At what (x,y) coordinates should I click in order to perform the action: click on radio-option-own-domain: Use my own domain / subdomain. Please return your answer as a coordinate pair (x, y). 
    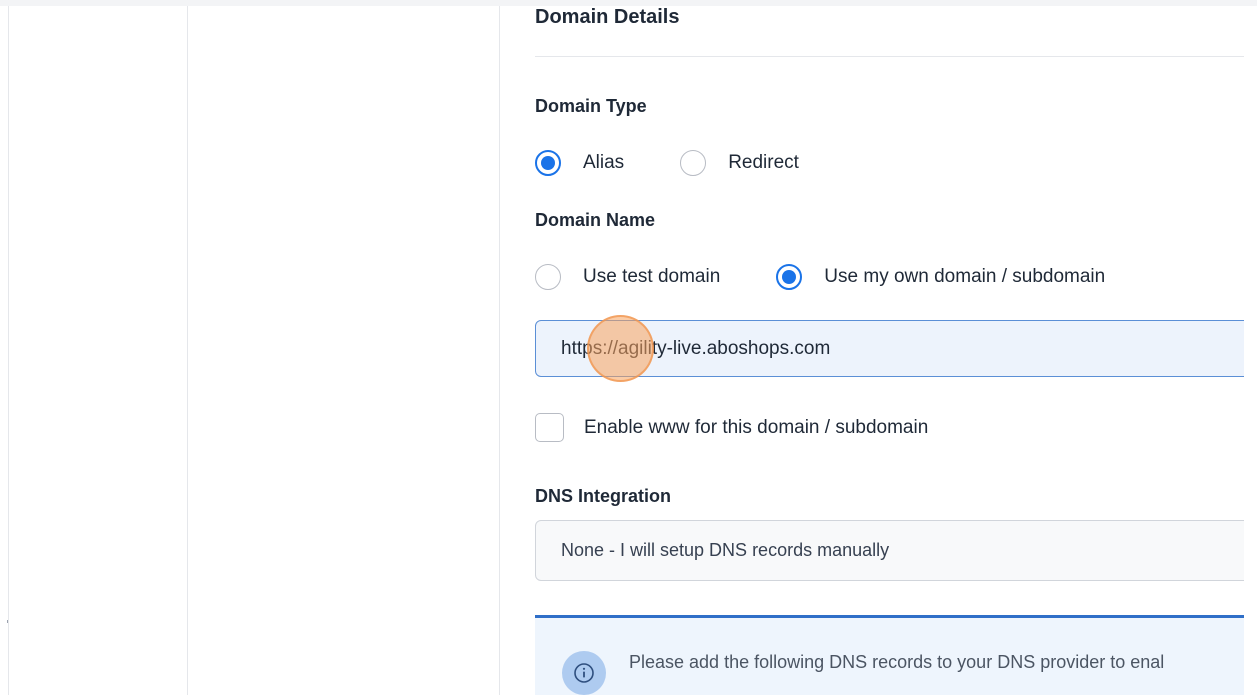
    Looking at the image, I should click on (940, 277).